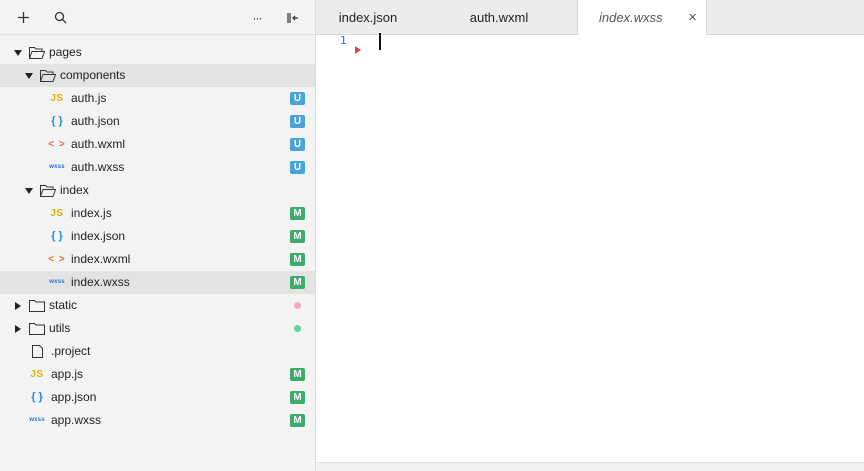 The height and width of the screenshot is (471, 864). What do you see at coordinates (100, 282) in the screenshot?
I see `tree-item-label: index.wxss` at bounding box center [100, 282].